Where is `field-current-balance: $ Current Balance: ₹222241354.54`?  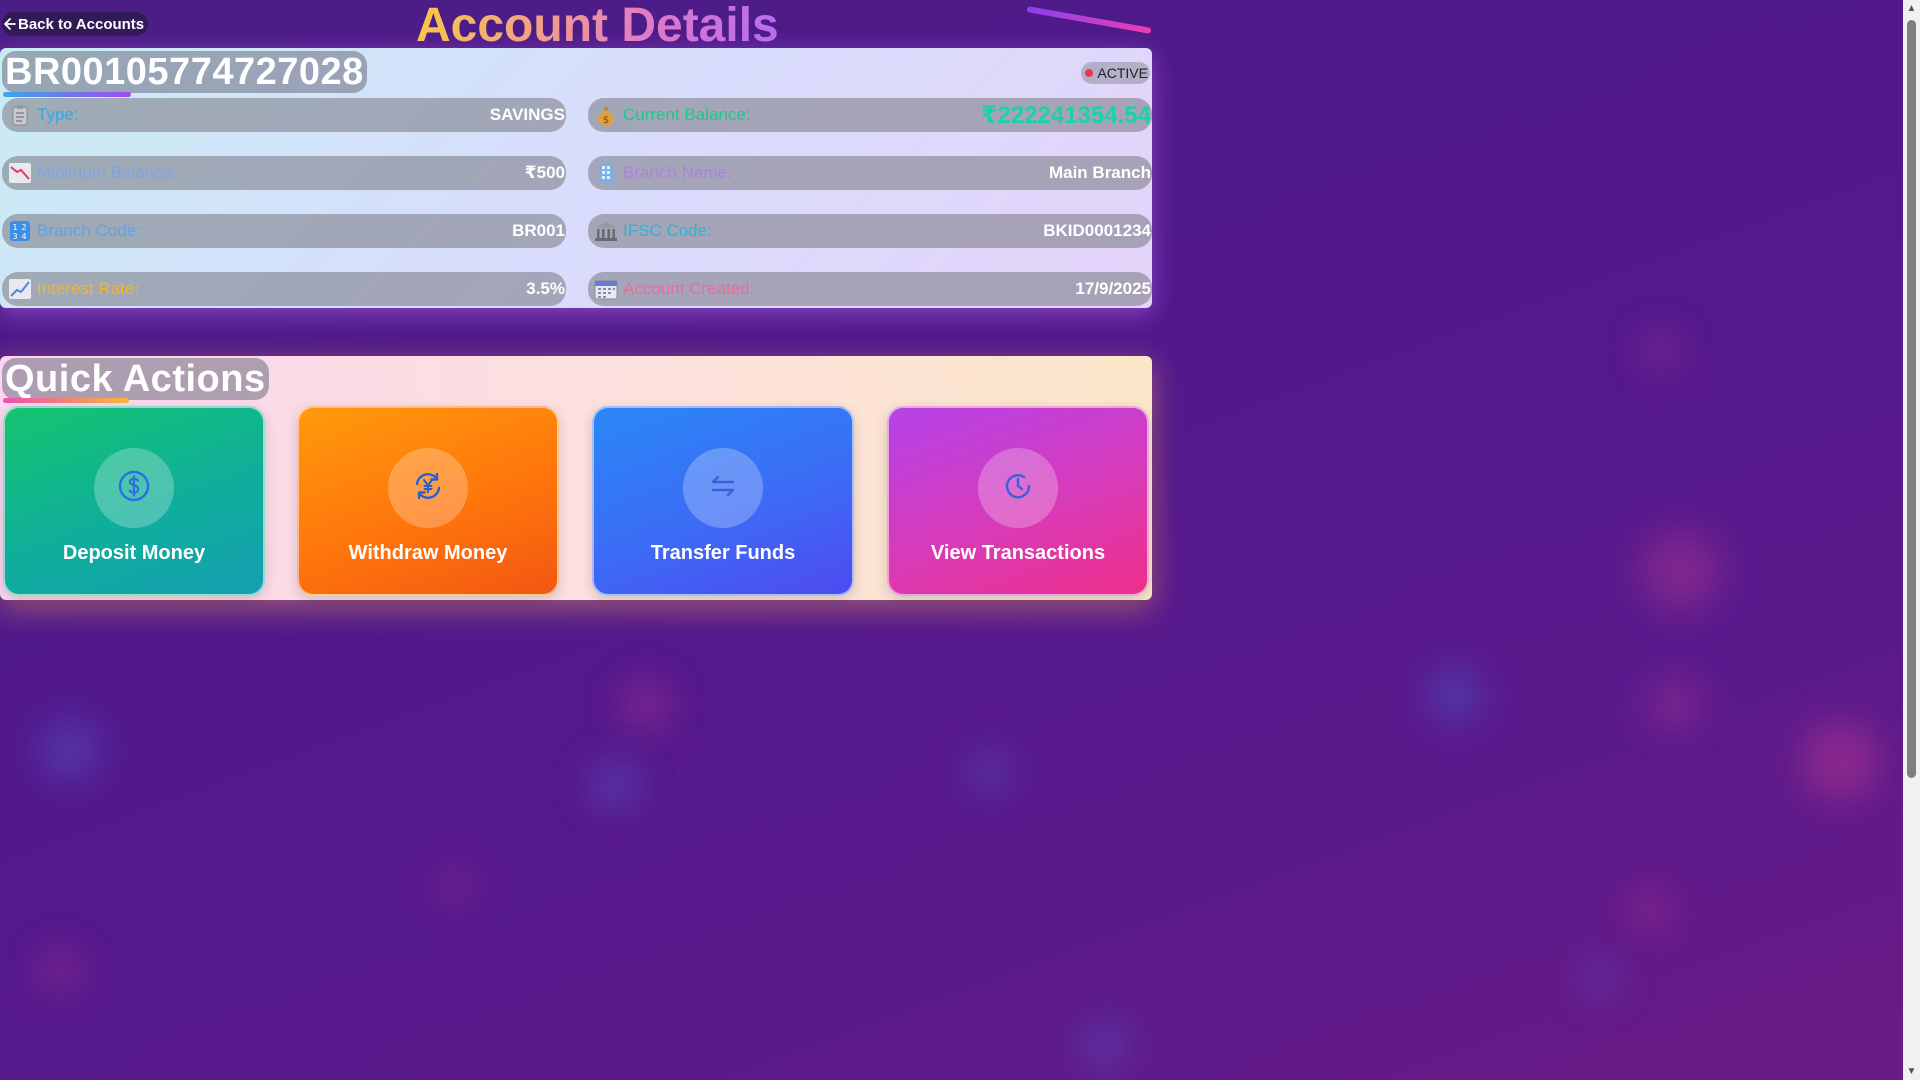 field-current-balance: $ Current Balance: ₹222241354.54 is located at coordinates (870, 115).